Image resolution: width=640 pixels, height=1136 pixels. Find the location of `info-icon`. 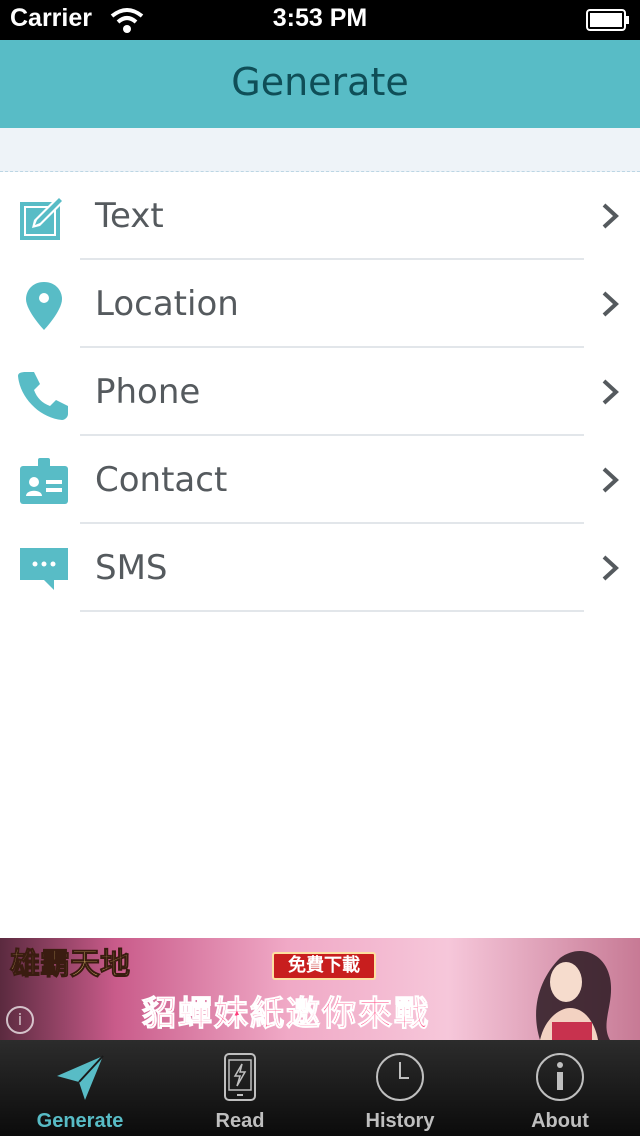

info-icon is located at coordinates (560, 1077).